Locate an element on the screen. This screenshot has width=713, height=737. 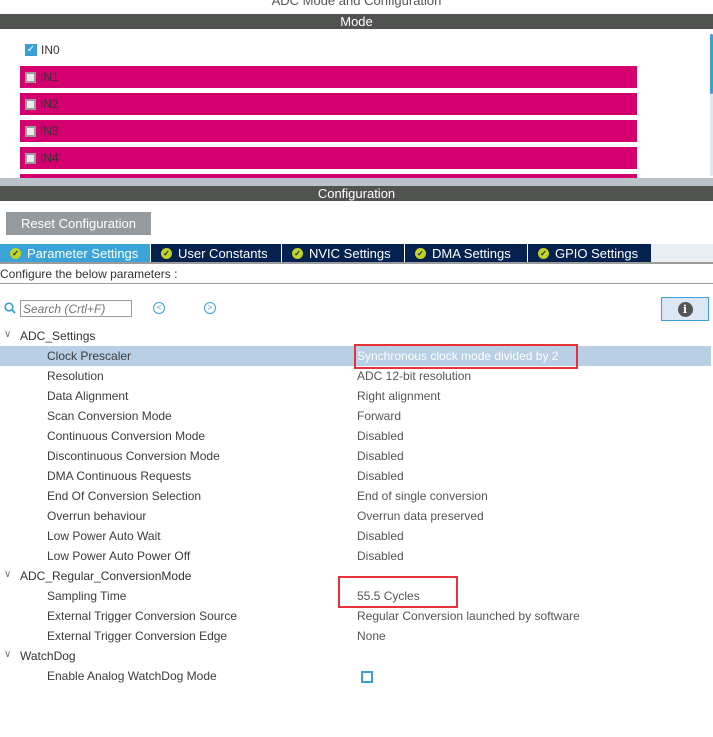
analog-watchdog-checkbox is located at coordinates (367, 677).